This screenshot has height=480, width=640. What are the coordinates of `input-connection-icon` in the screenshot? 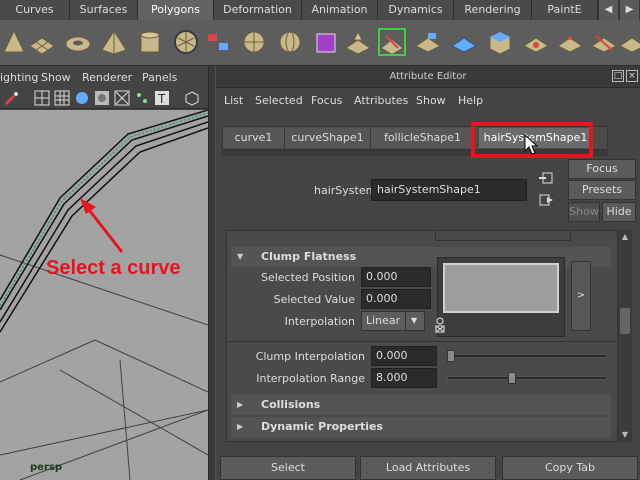 It's located at (546, 178).